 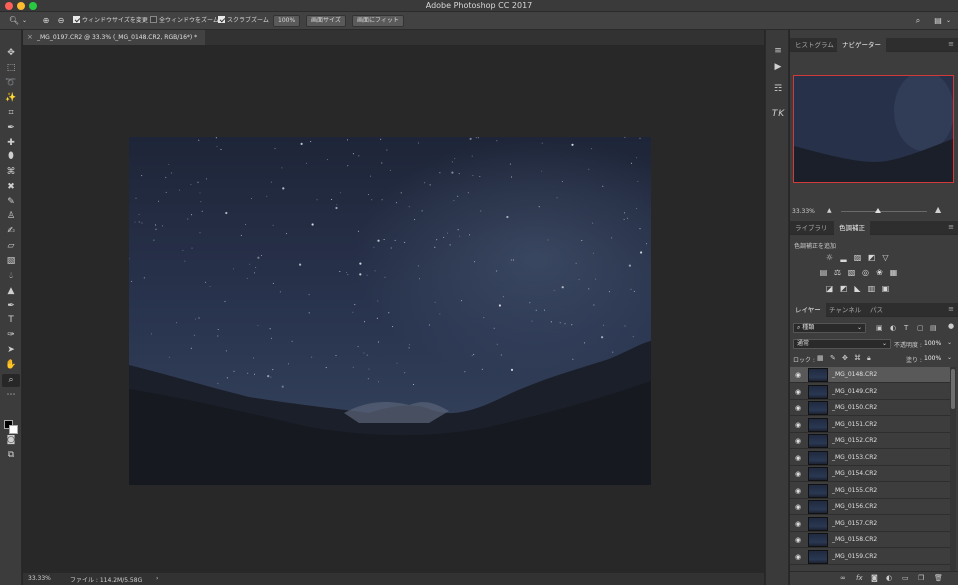 I want to click on tab-libraries: ライブラリ, so click(x=811, y=228).